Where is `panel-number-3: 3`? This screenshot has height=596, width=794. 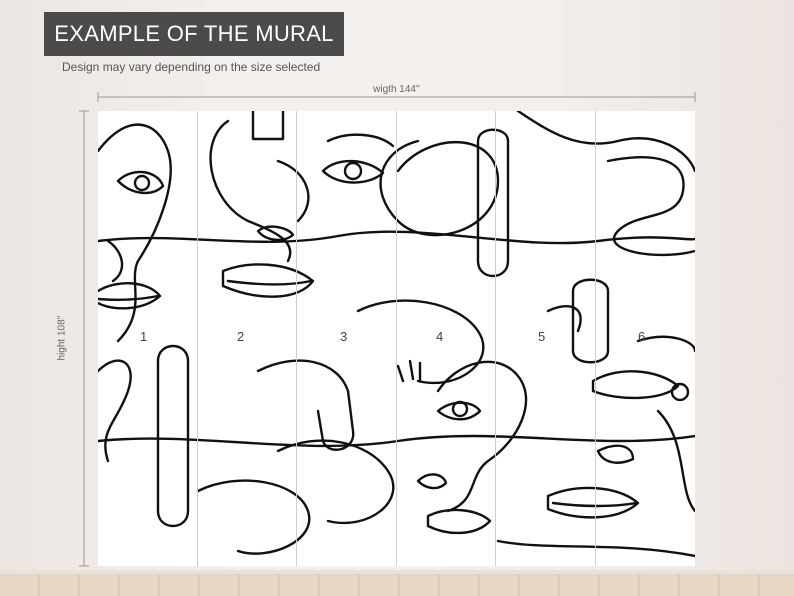
panel-number-3: 3 is located at coordinates (344, 336).